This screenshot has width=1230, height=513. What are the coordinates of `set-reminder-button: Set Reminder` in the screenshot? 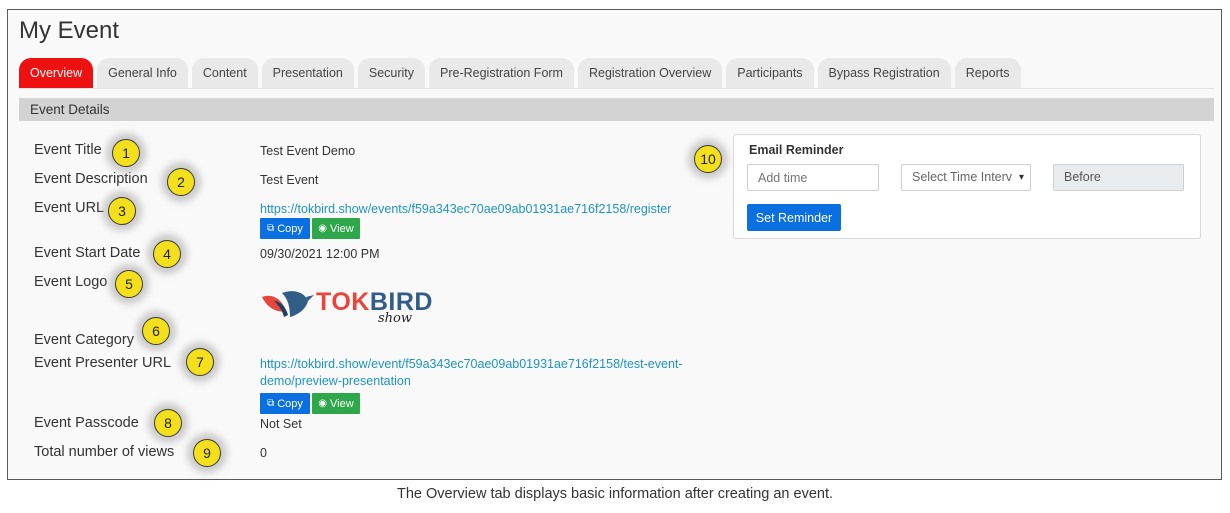 It's located at (794, 217).